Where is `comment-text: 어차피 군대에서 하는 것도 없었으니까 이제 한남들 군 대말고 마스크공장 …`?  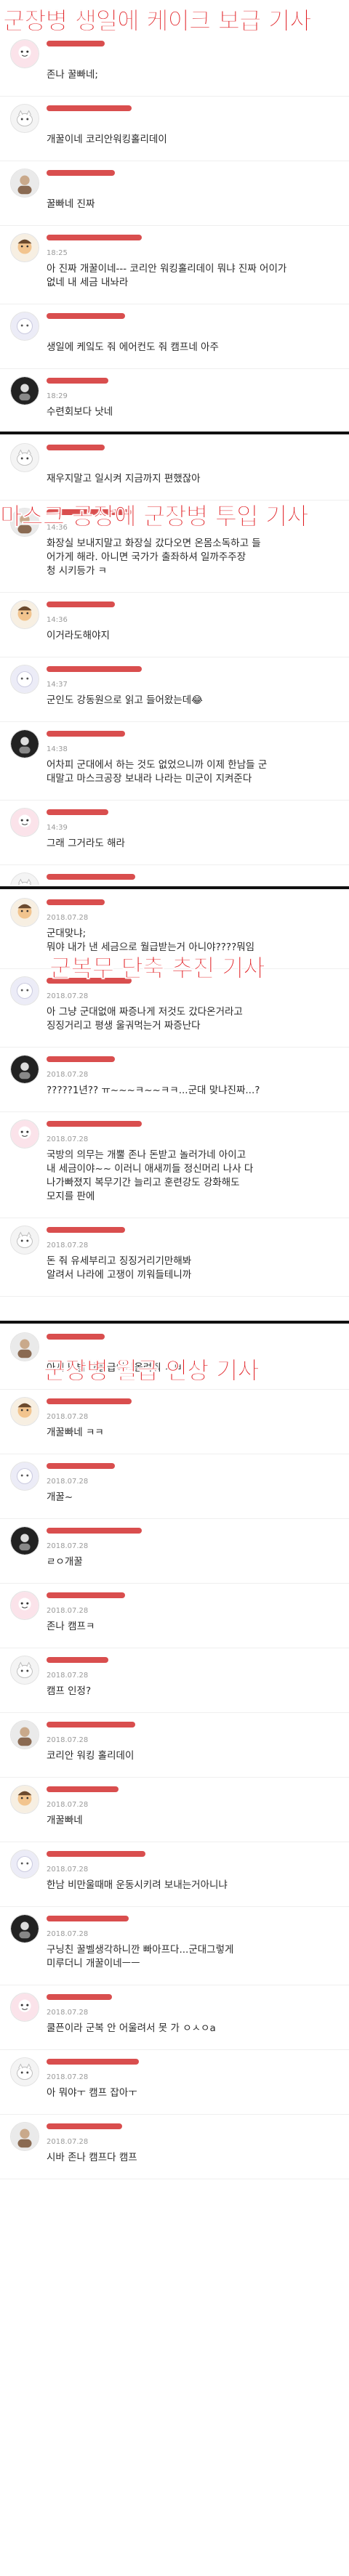 comment-text: 어차피 군대에서 하는 것도 없었으니까 이제 한남들 군 대말고 마스크공장 … is located at coordinates (157, 772).